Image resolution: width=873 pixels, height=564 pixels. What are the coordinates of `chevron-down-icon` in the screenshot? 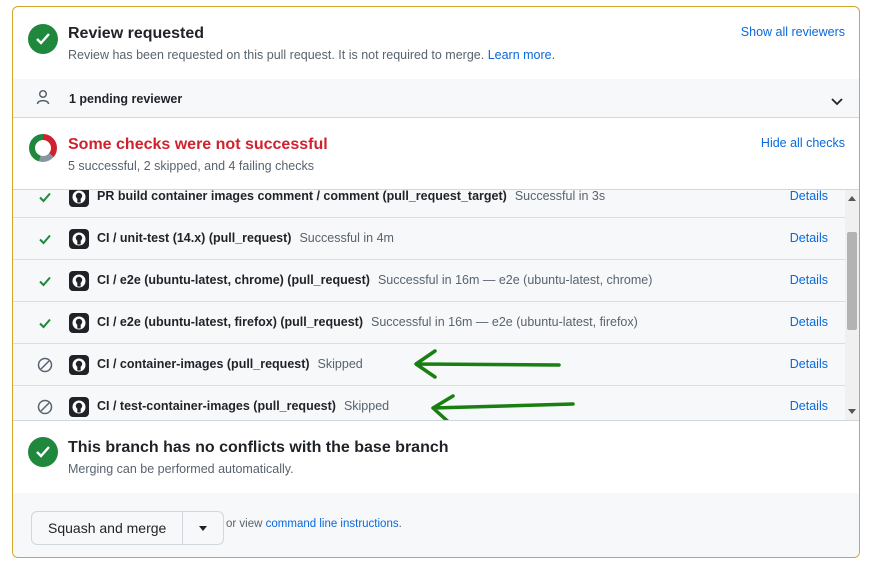 It's located at (837, 102).